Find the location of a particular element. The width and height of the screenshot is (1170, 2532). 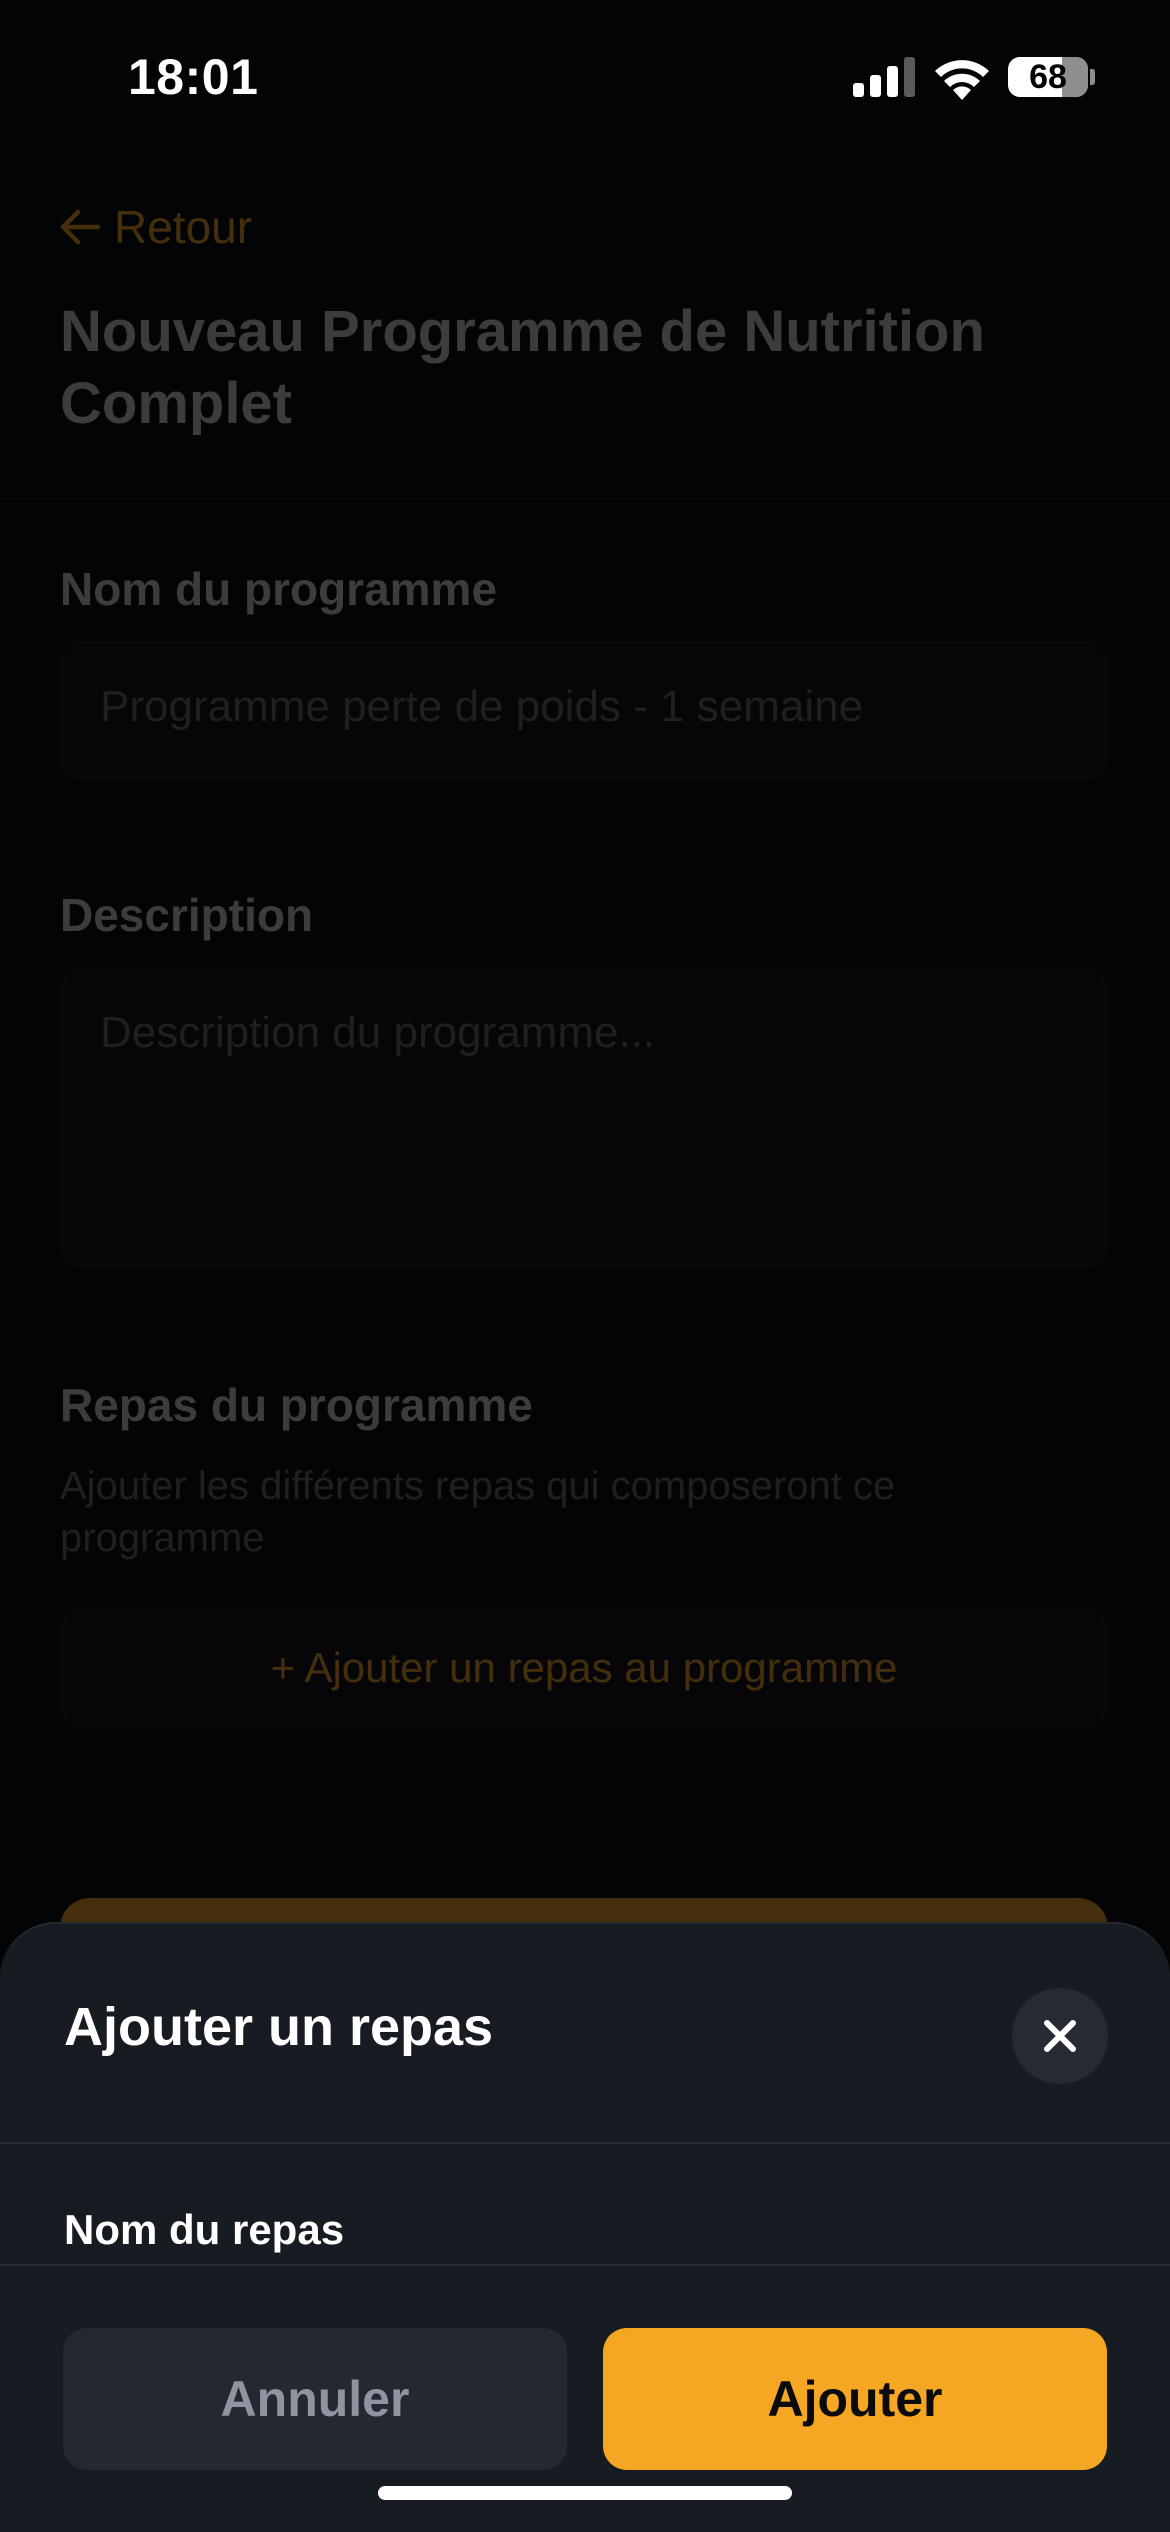

status-time: 18:01 is located at coordinates (193, 77).